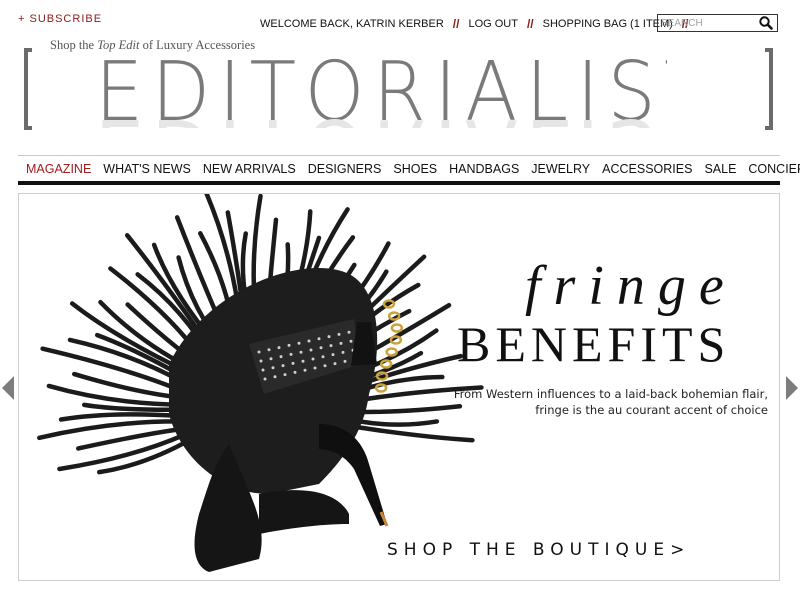 This screenshot has height=600, width=800. What do you see at coordinates (28, 89) in the screenshot?
I see `logo-left-bracket` at bounding box center [28, 89].